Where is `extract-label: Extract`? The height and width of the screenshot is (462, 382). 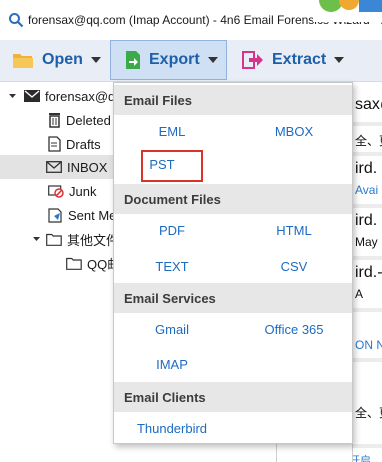
extract-label: Extract is located at coordinates (299, 59).